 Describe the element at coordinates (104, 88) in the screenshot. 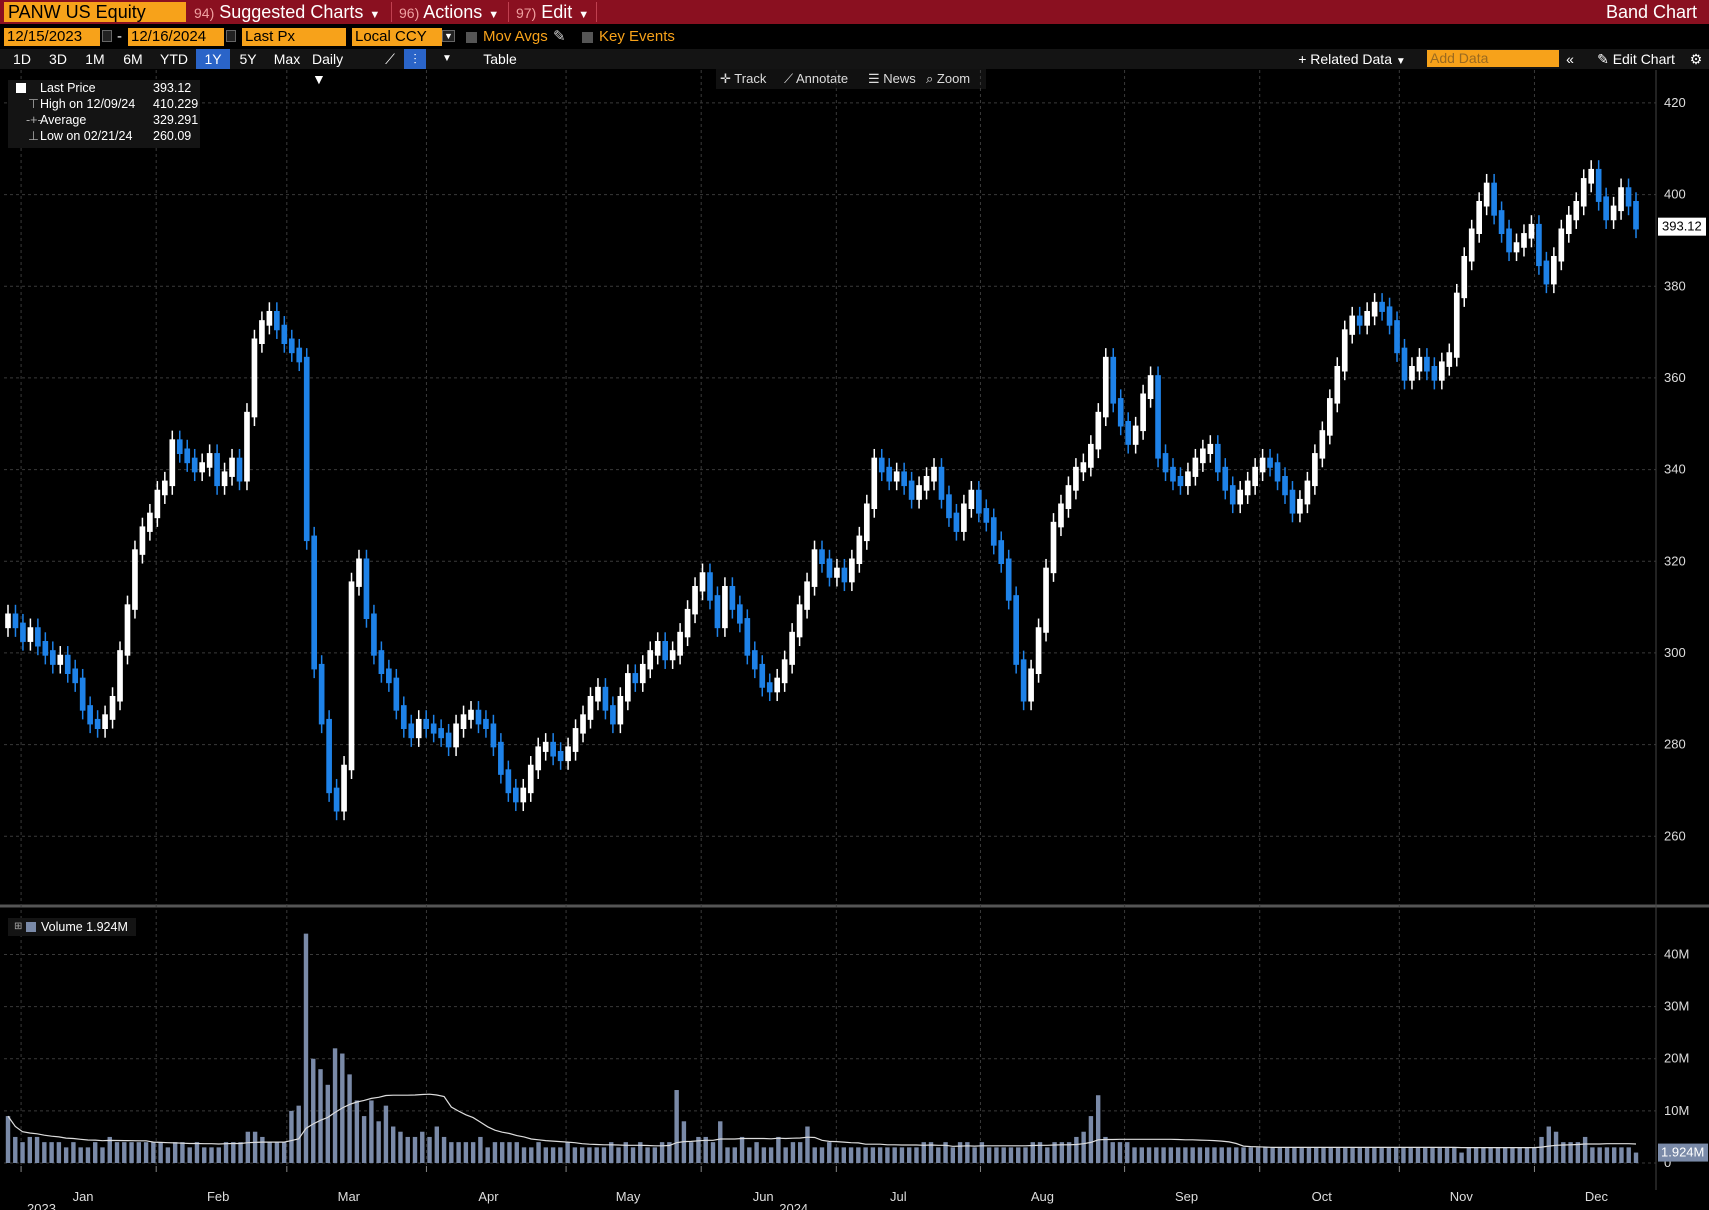

I see `legend-last-price: Last Price 393.12` at that location.